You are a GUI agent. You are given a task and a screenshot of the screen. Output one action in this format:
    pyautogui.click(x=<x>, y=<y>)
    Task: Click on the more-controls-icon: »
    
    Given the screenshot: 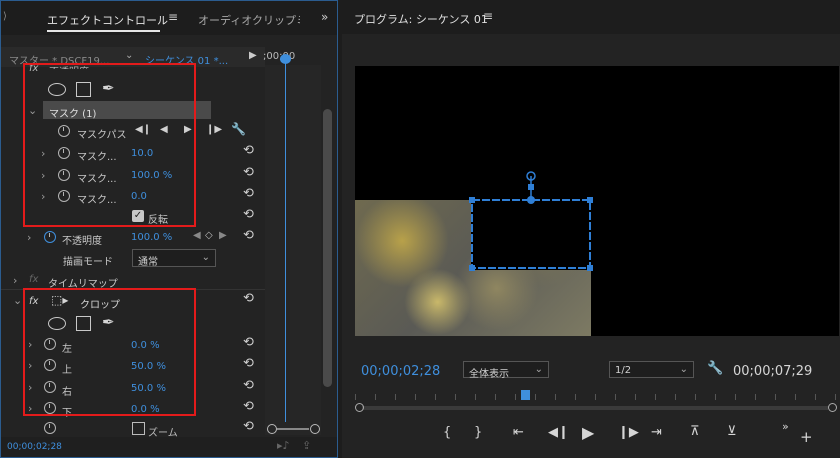 What is the action you would take?
    pyautogui.click(x=785, y=426)
    